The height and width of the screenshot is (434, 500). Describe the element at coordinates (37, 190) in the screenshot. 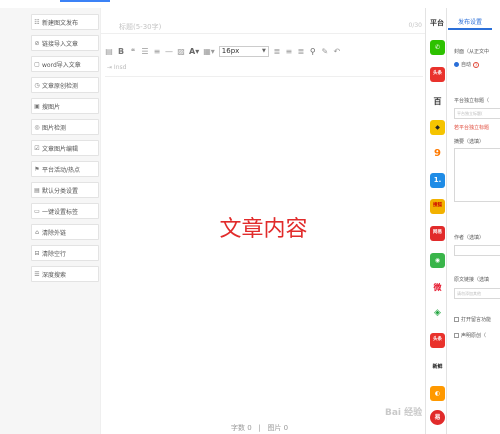

I see `category-icon: ▤` at that location.